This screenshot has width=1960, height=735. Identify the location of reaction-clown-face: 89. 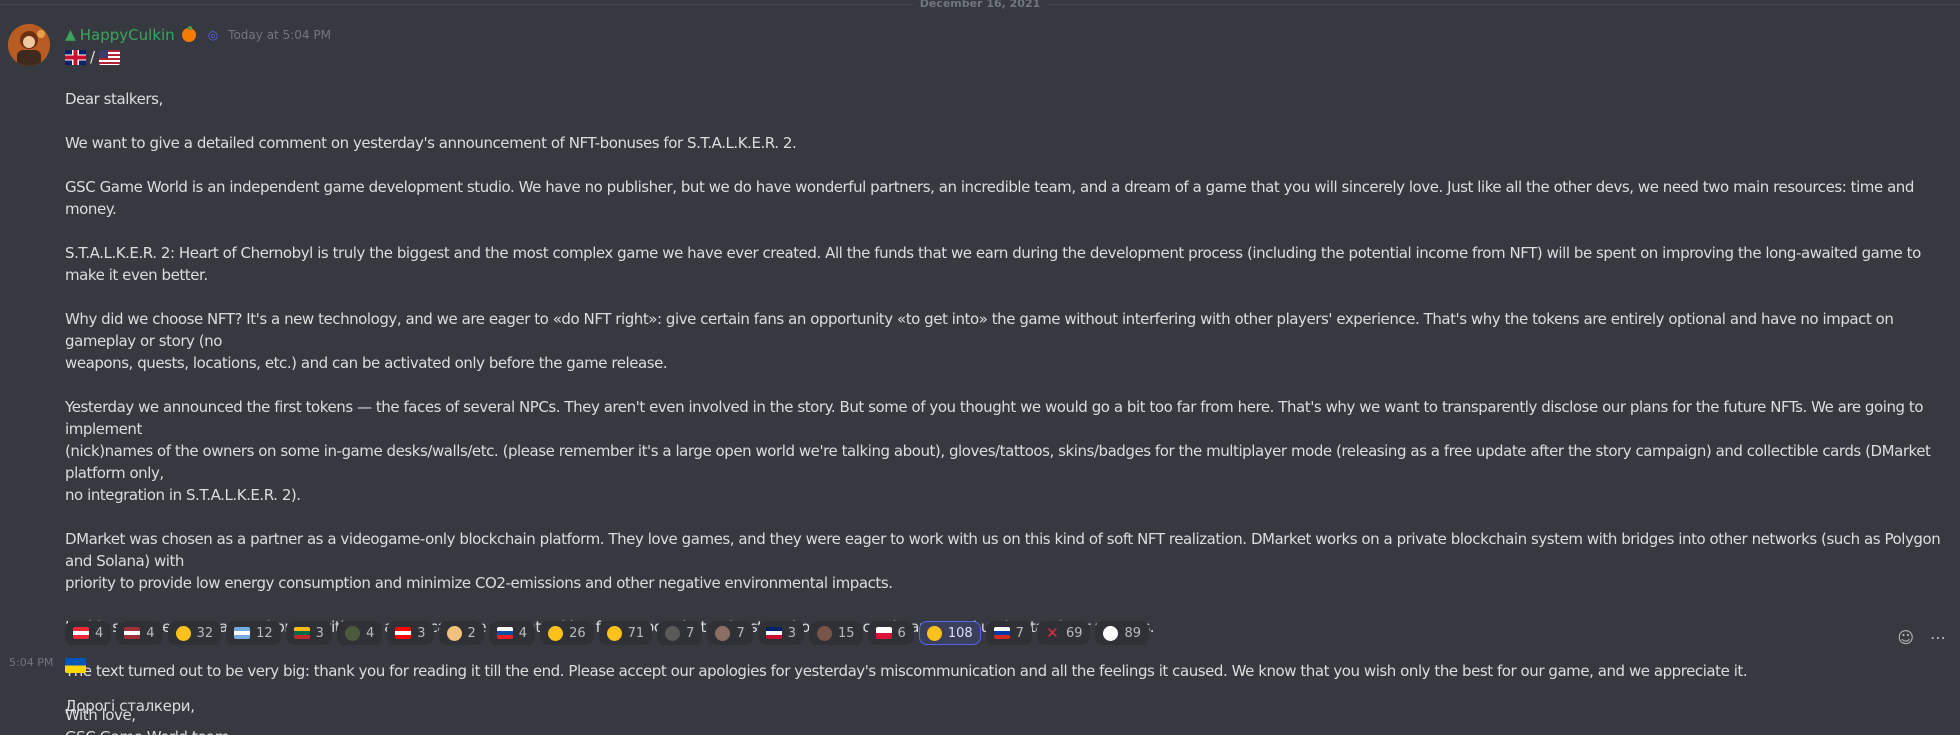
(1122, 633).